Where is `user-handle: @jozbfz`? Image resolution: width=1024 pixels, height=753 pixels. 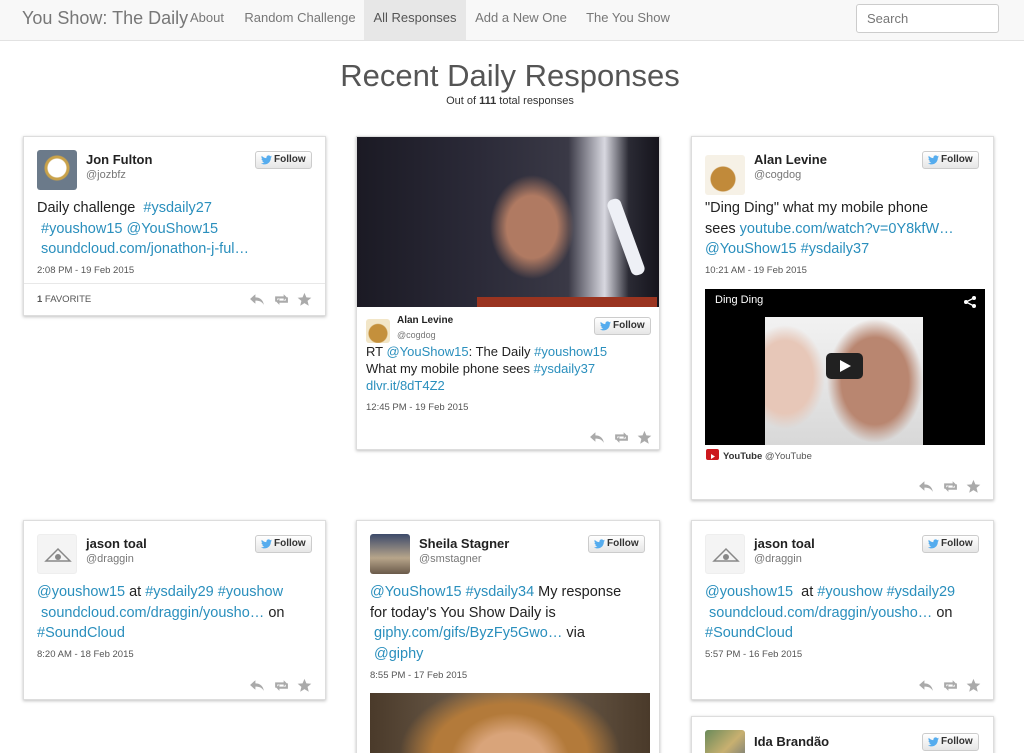
user-handle: @jozbfz is located at coordinates (106, 175).